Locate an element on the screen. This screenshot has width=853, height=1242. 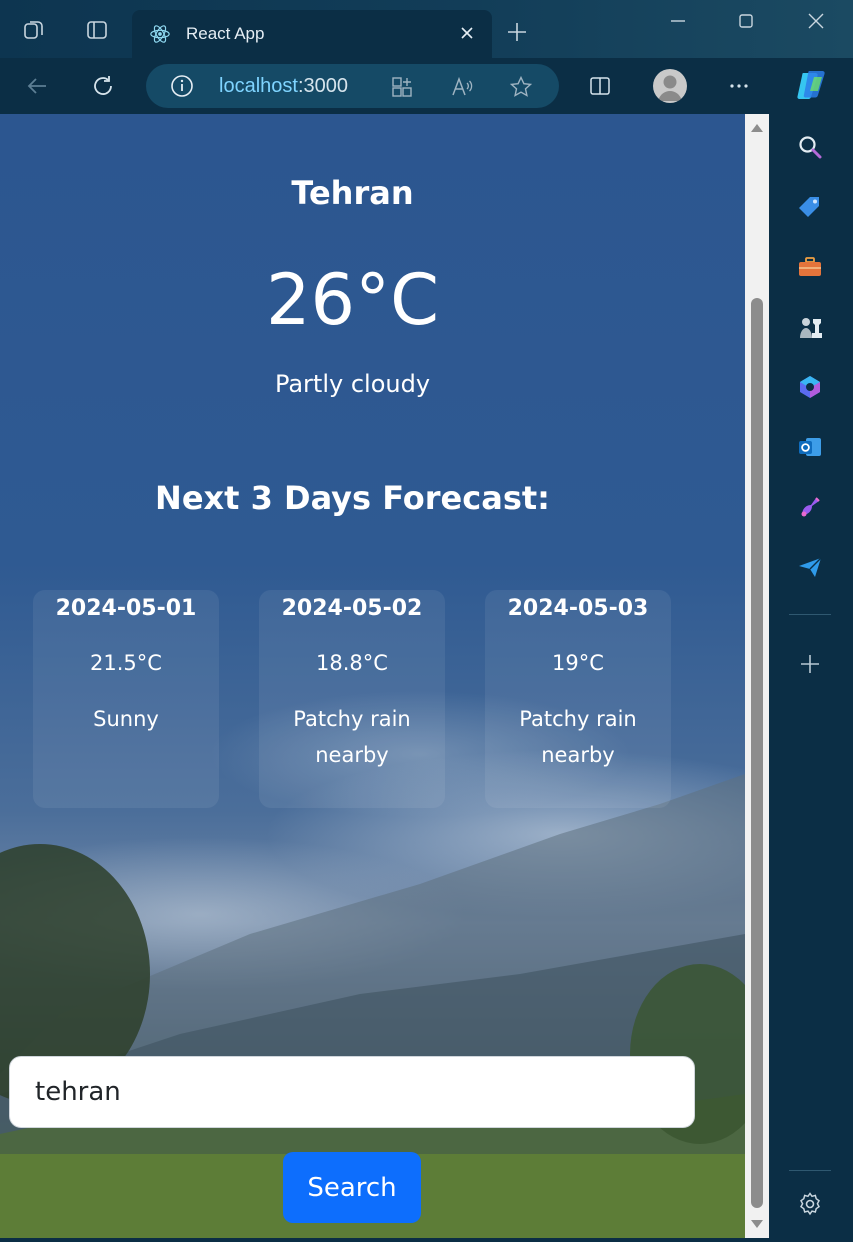
url-text: localhost:3000 is located at coordinates (283, 86).